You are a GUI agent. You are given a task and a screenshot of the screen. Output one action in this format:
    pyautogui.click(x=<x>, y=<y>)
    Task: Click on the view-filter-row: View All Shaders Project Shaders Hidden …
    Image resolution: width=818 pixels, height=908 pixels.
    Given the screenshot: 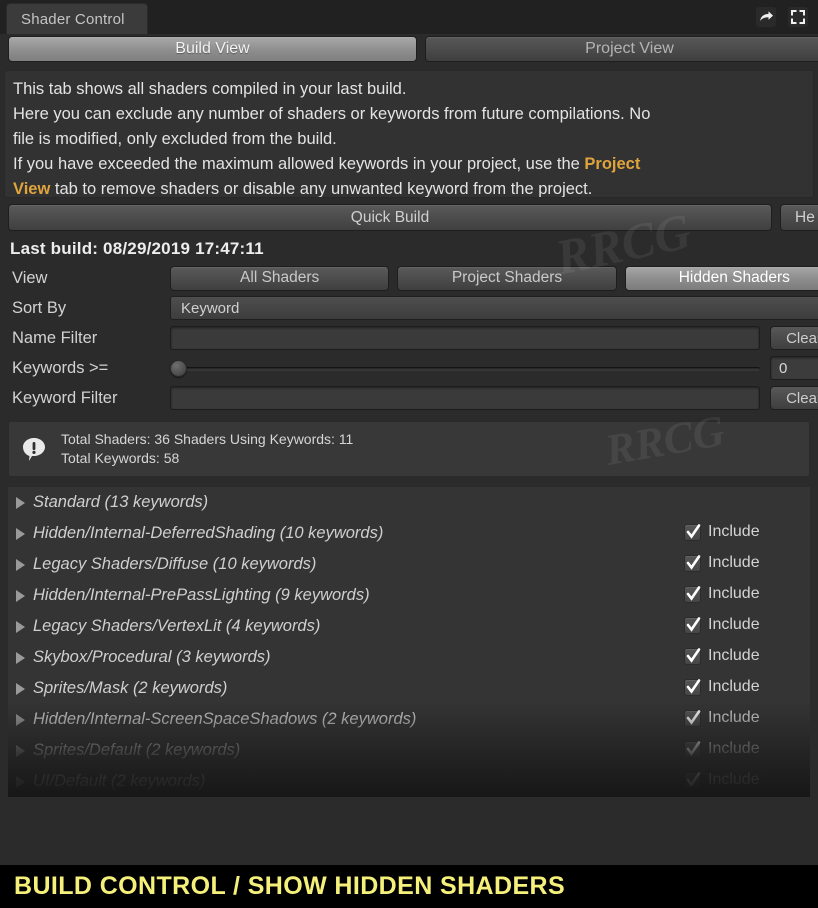 What is the action you would take?
    pyautogui.click(x=409, y=278)
    